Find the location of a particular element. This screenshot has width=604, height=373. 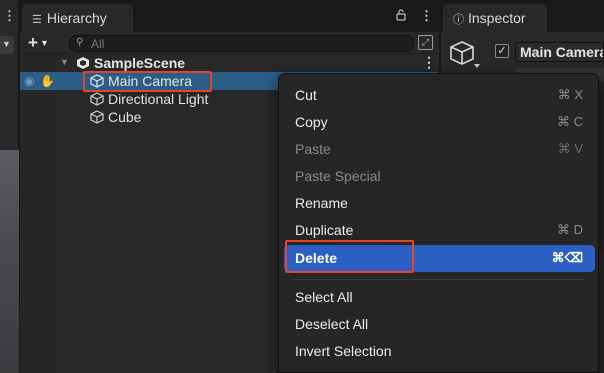

menu-item-paste-special: Paste Special is located at coordinates (439, 176).